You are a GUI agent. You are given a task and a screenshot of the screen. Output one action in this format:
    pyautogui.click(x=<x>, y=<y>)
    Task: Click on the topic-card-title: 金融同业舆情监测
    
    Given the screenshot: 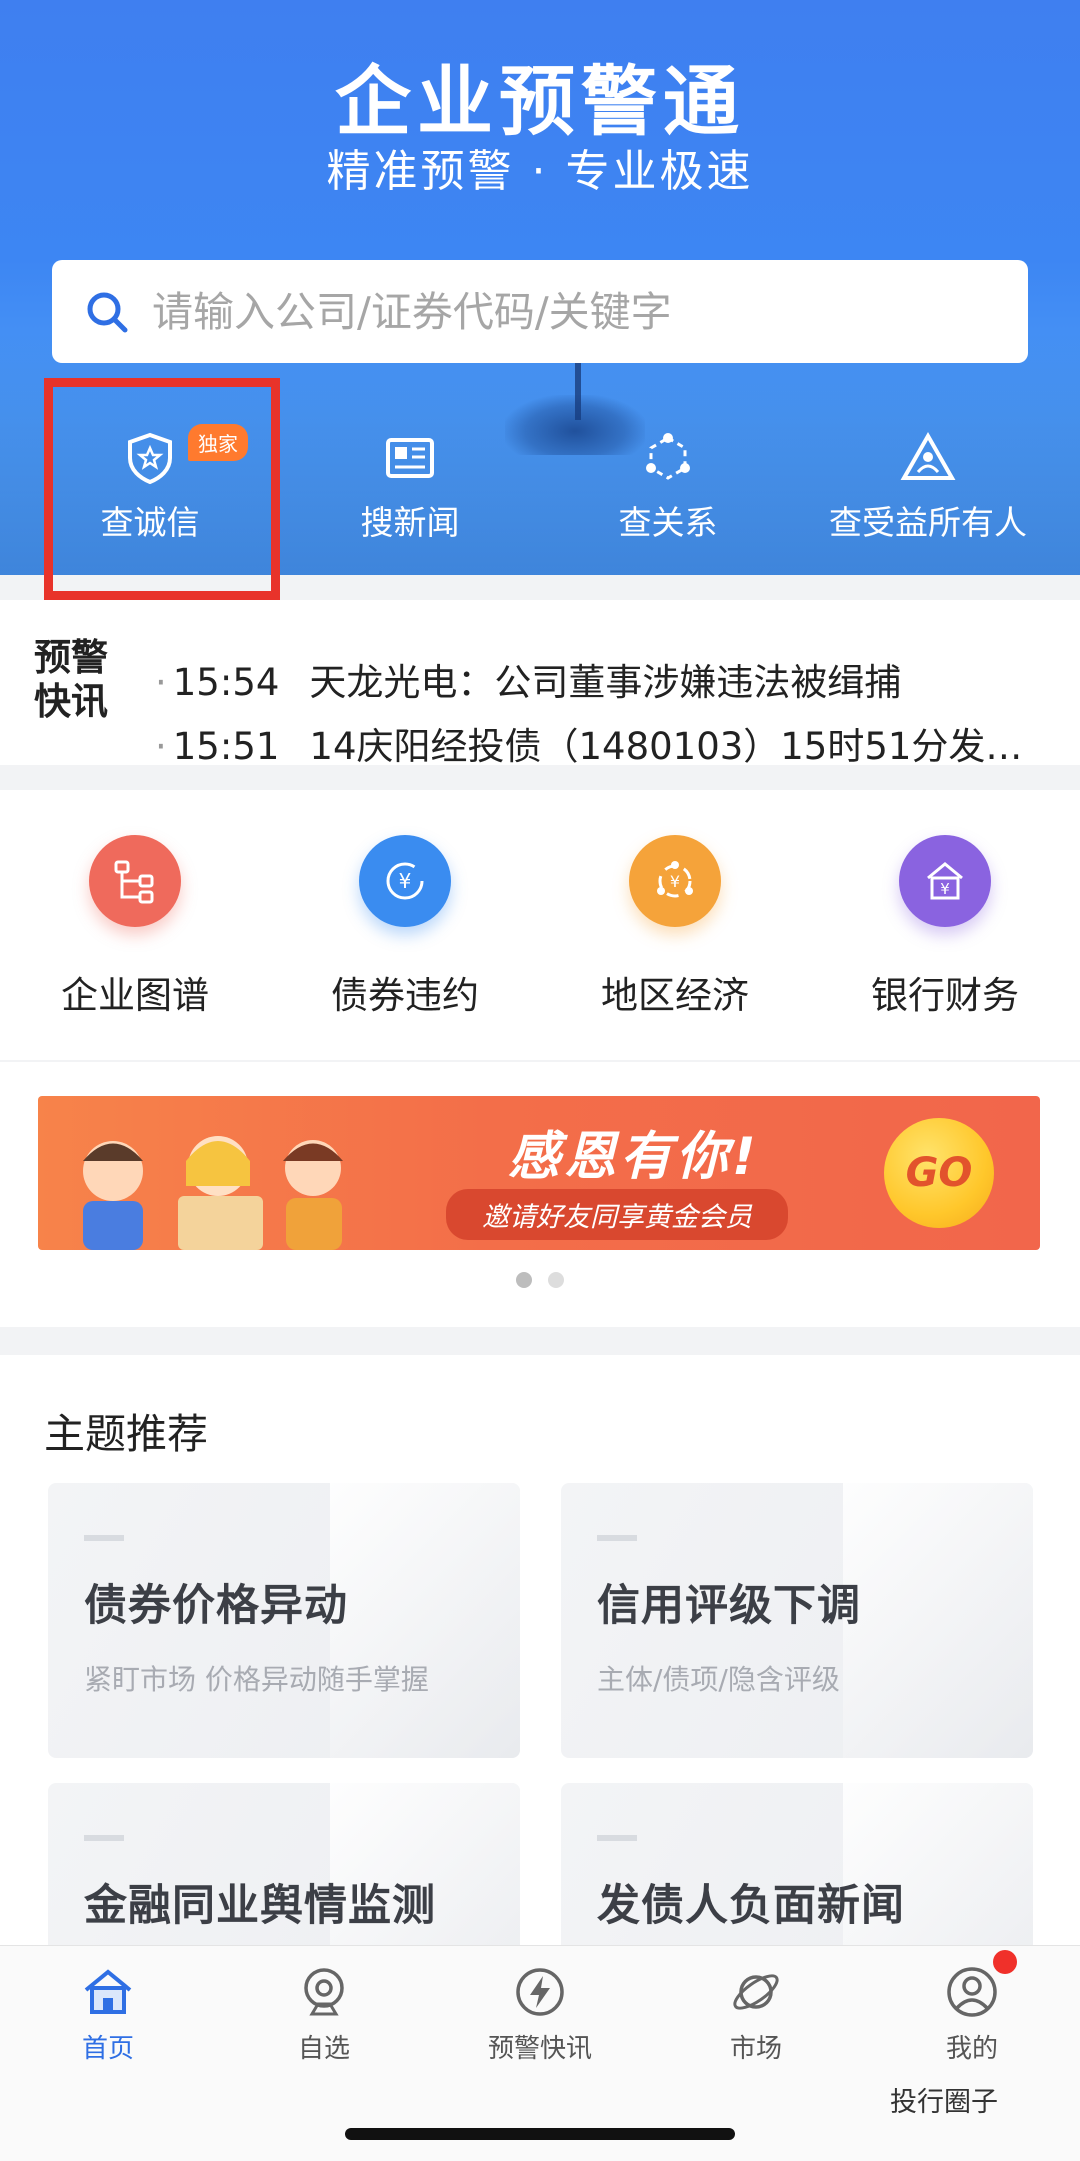 What is the action you would take?
    pyautogui.click(x=260, y=1906)
    